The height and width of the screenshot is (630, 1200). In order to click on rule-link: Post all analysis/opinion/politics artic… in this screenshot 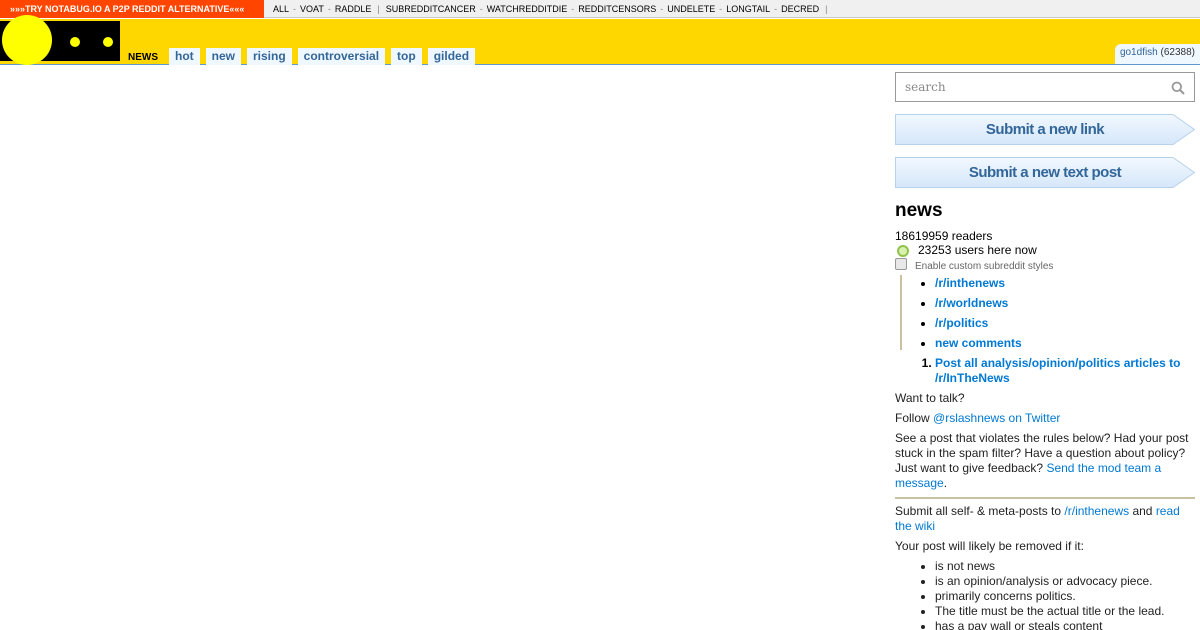, I will do `click(1057, 370)`.